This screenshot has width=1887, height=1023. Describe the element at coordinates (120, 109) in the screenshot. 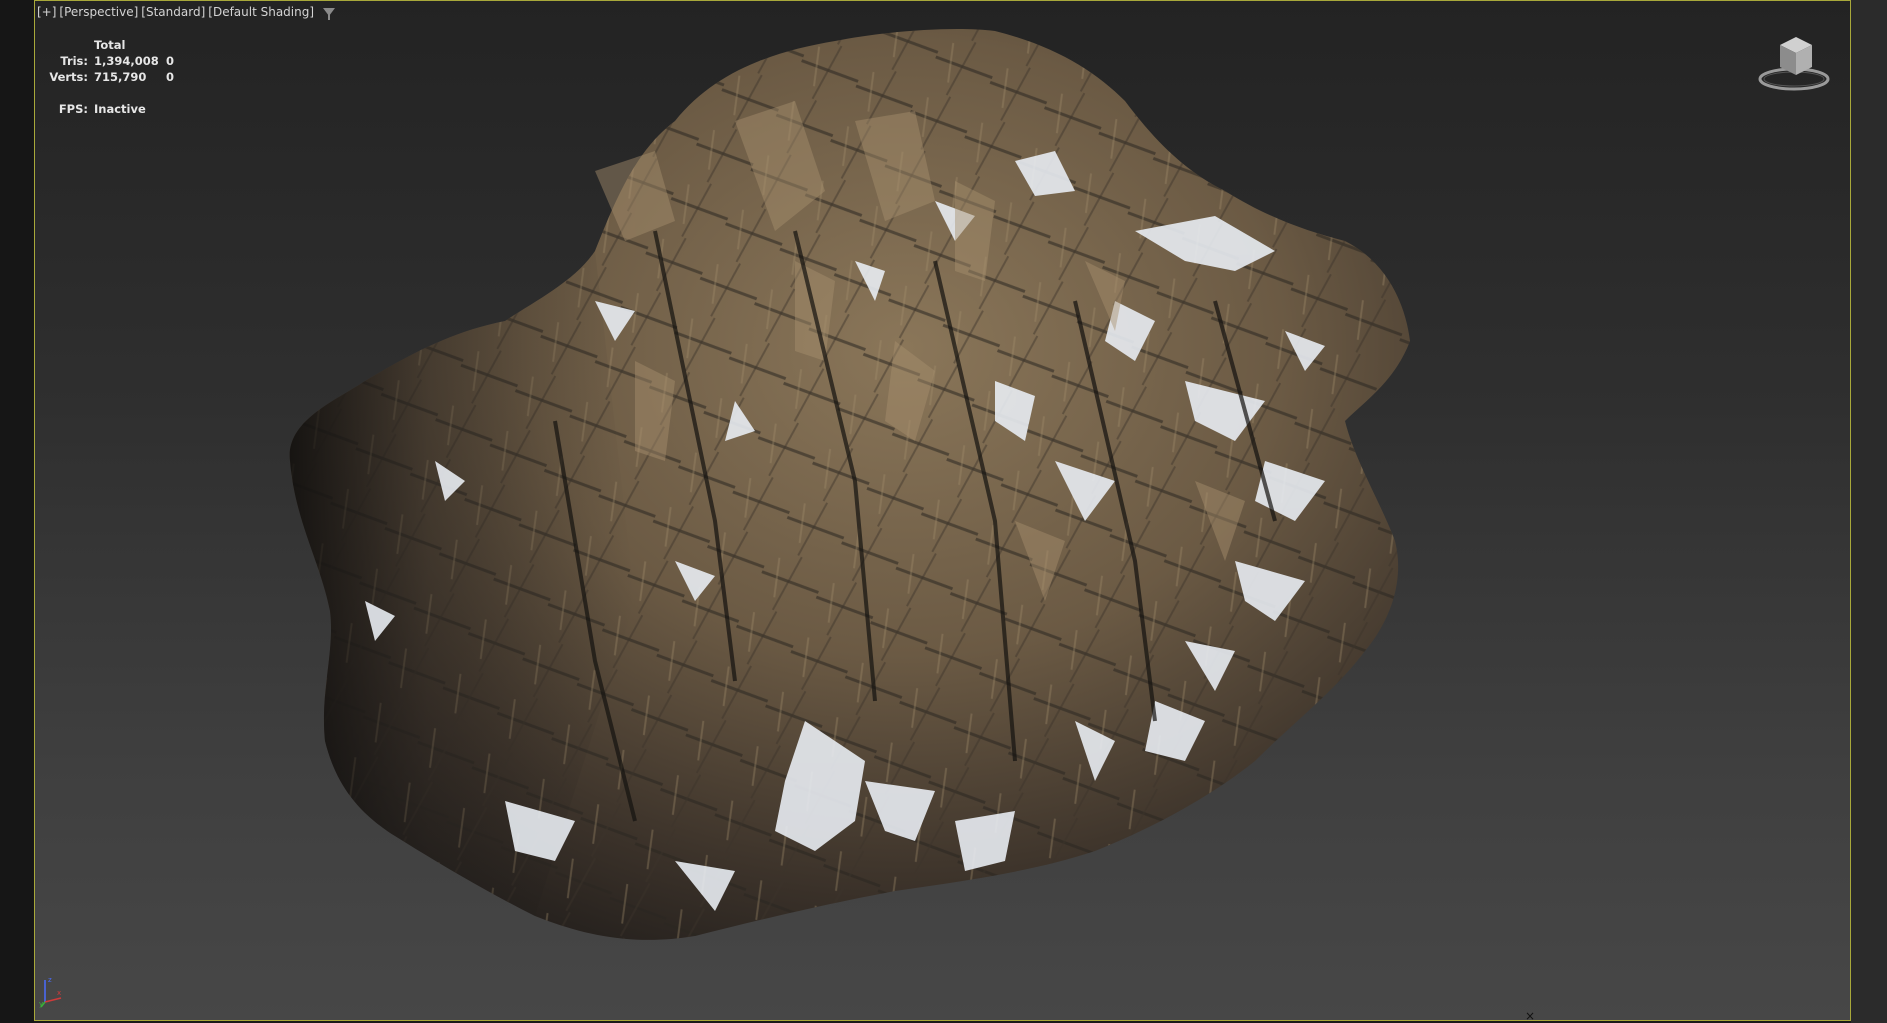

I see `fps-value: Inactive` at that location.